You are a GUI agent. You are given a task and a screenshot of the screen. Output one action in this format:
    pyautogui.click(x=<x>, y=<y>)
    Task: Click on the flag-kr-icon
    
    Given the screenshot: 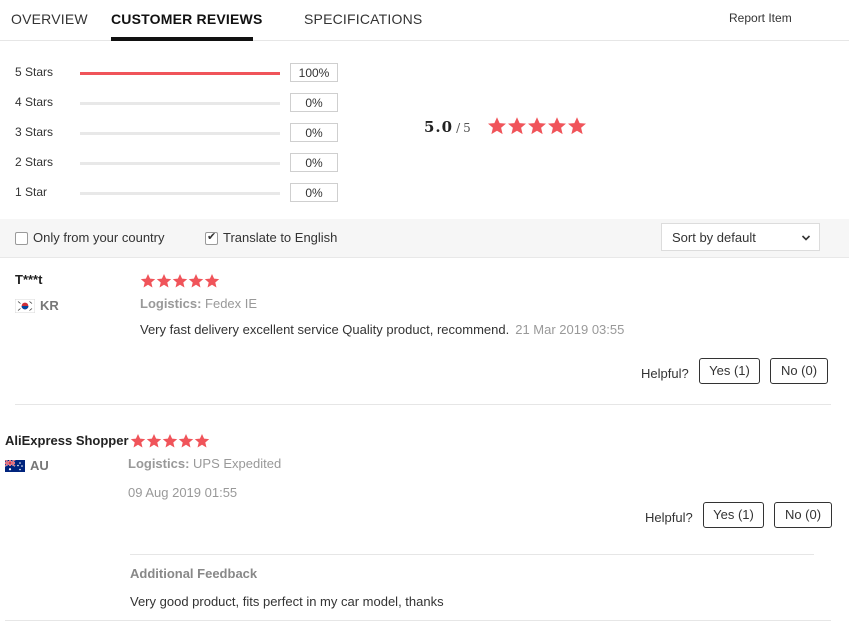 What is the action you would take?
    pyautogui.click(x=25, y=306)
    